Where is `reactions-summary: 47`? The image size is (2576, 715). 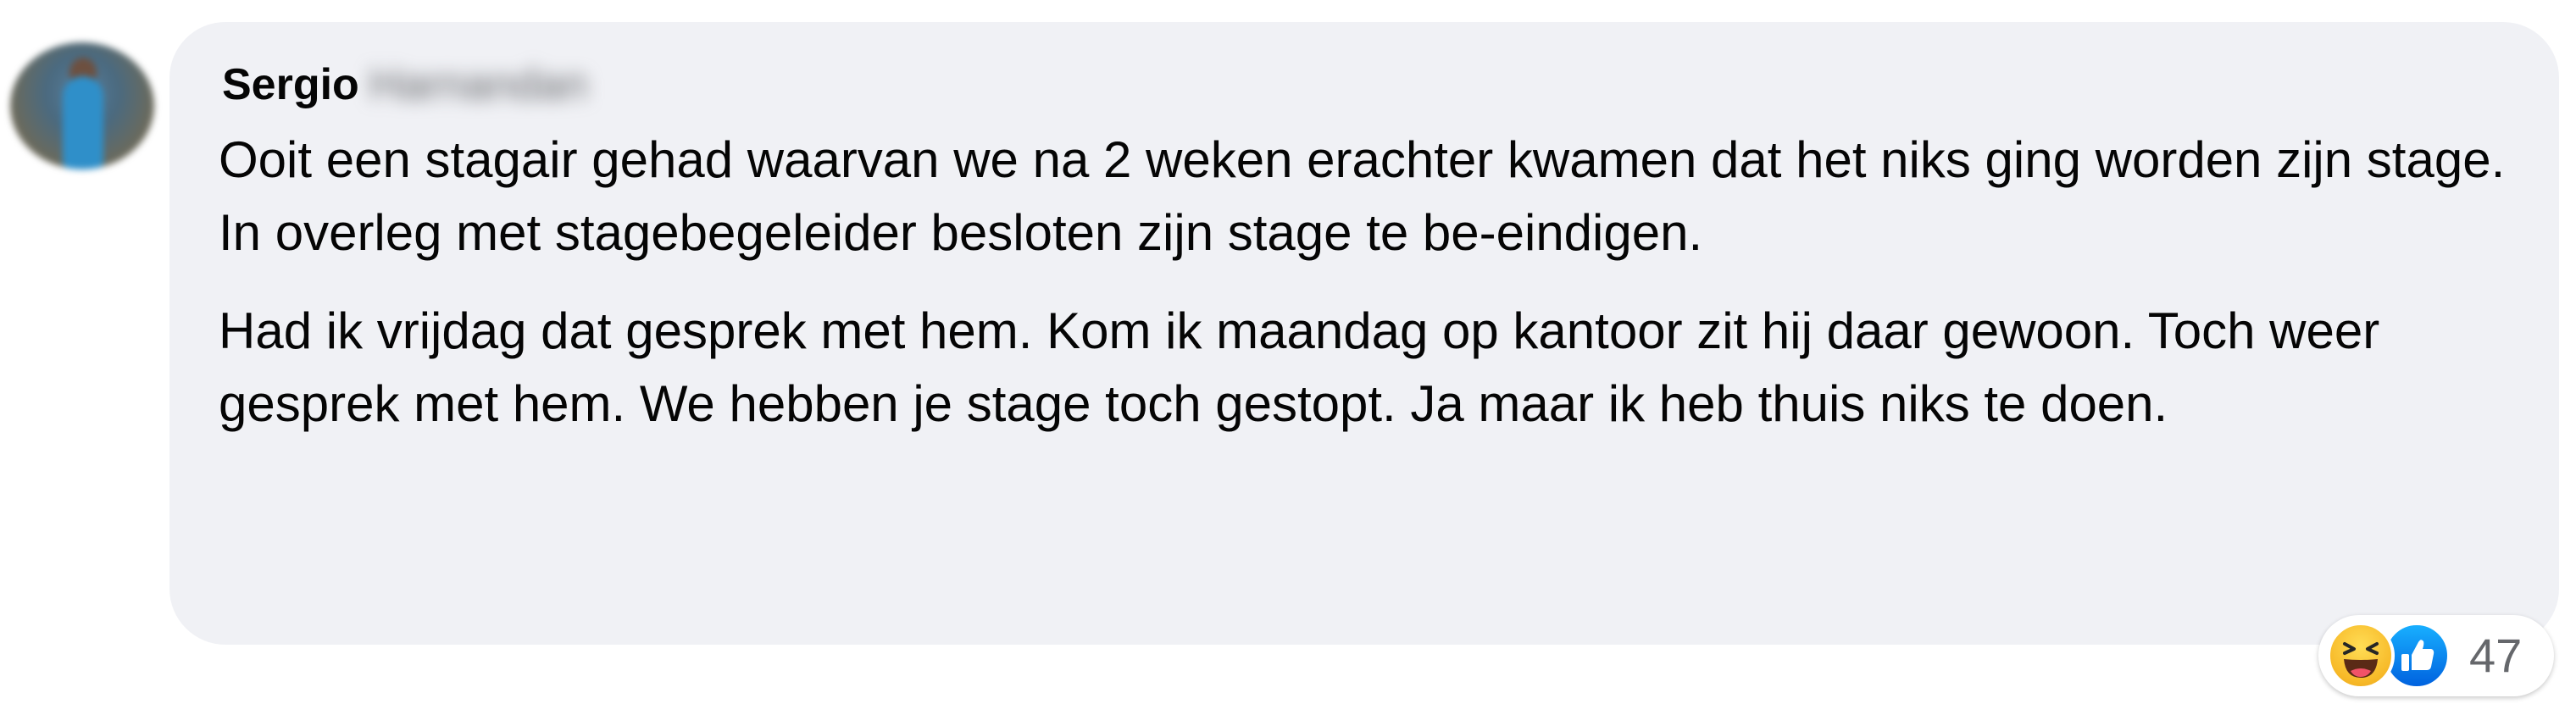 reactions-summary: 47 is located at coordinates (2436, 655).